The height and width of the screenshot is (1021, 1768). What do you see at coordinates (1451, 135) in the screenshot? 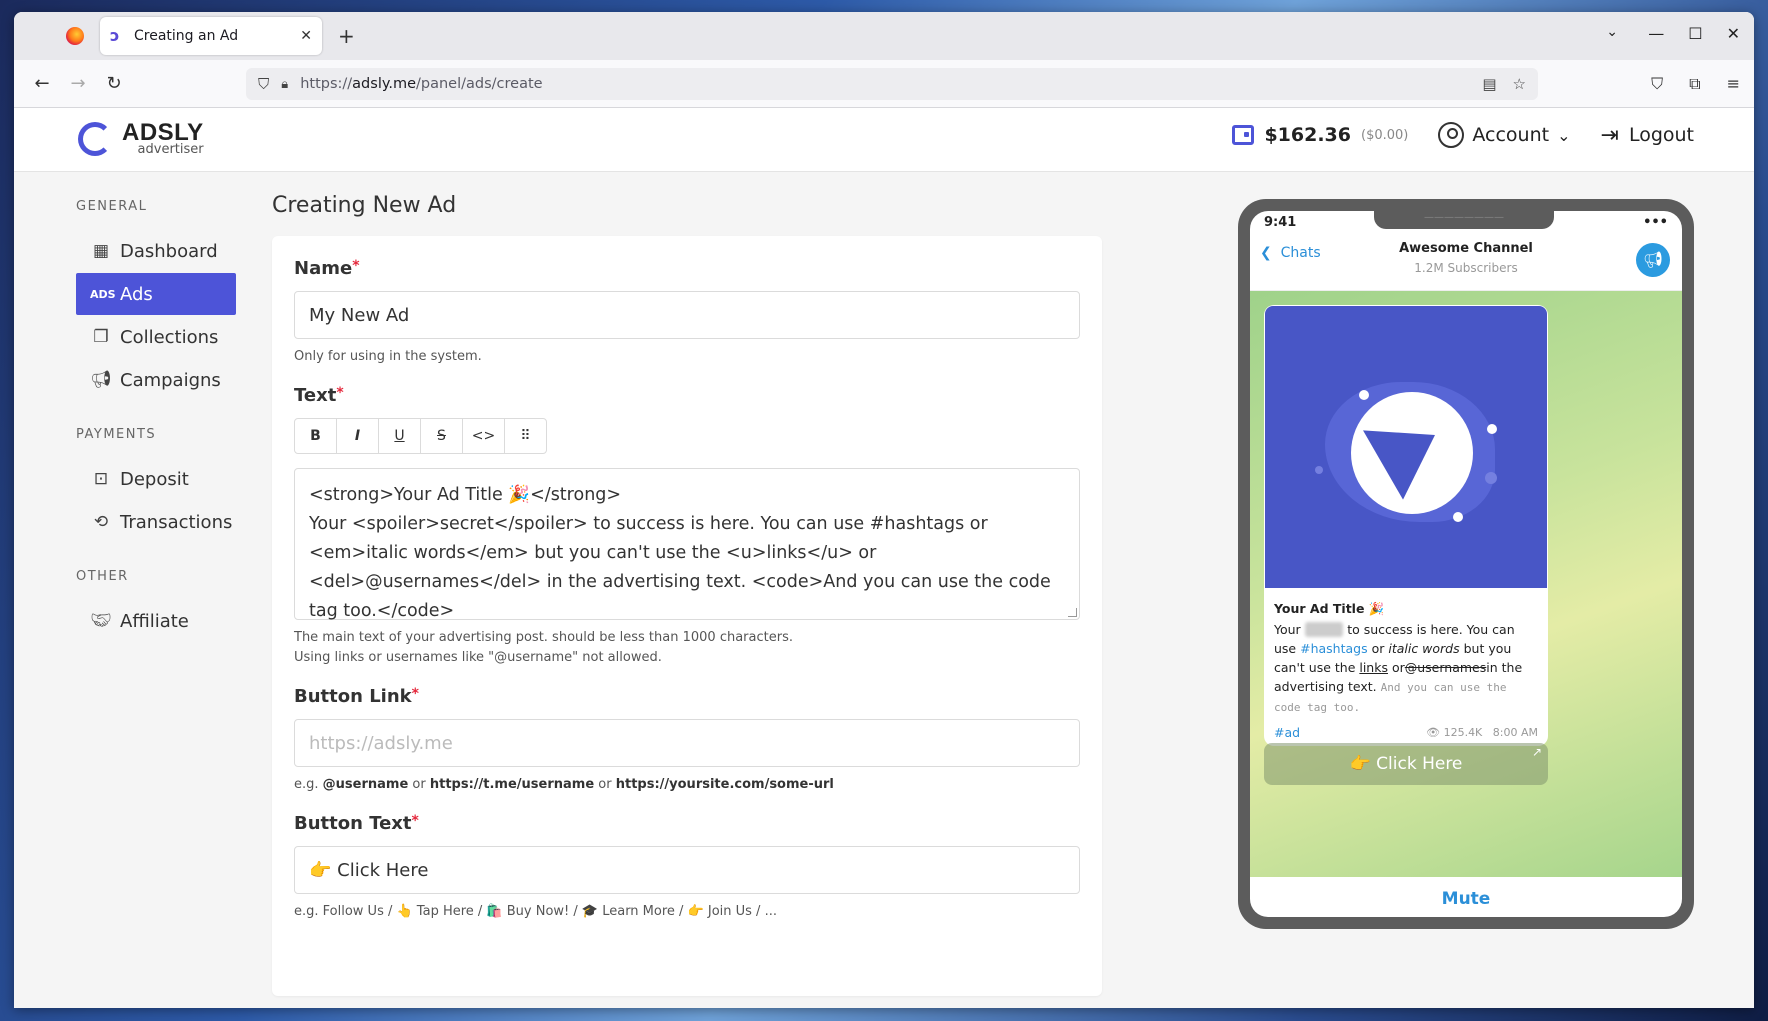
I see `user-circle-icon` at bounding box center [1451, 135].